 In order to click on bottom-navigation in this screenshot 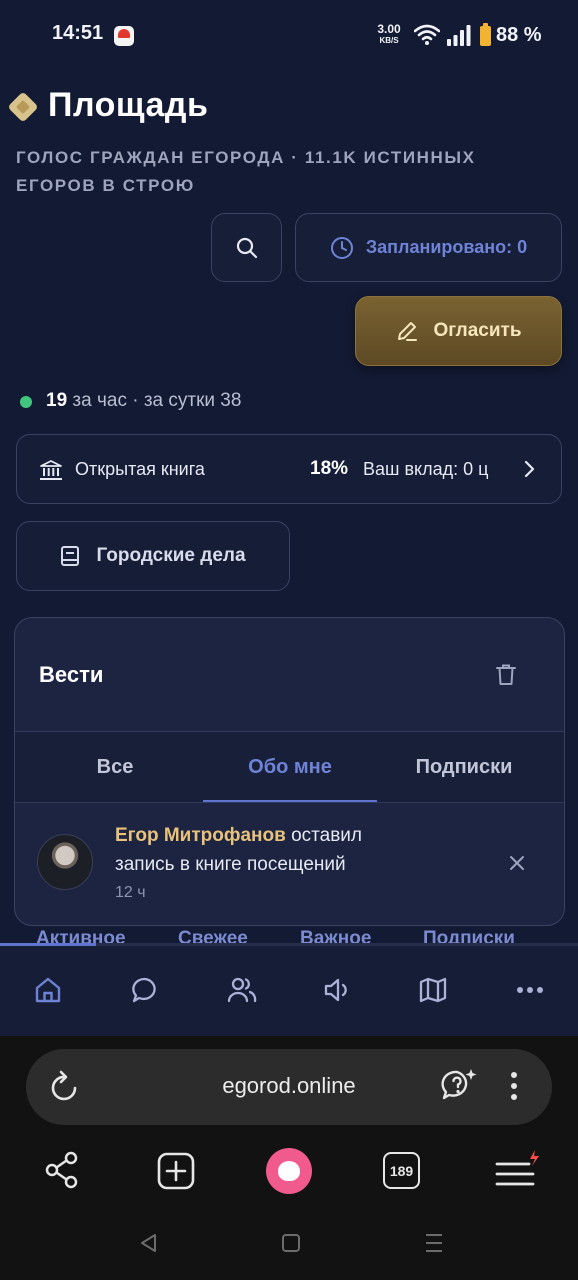, I will do `click(289, 991)`.